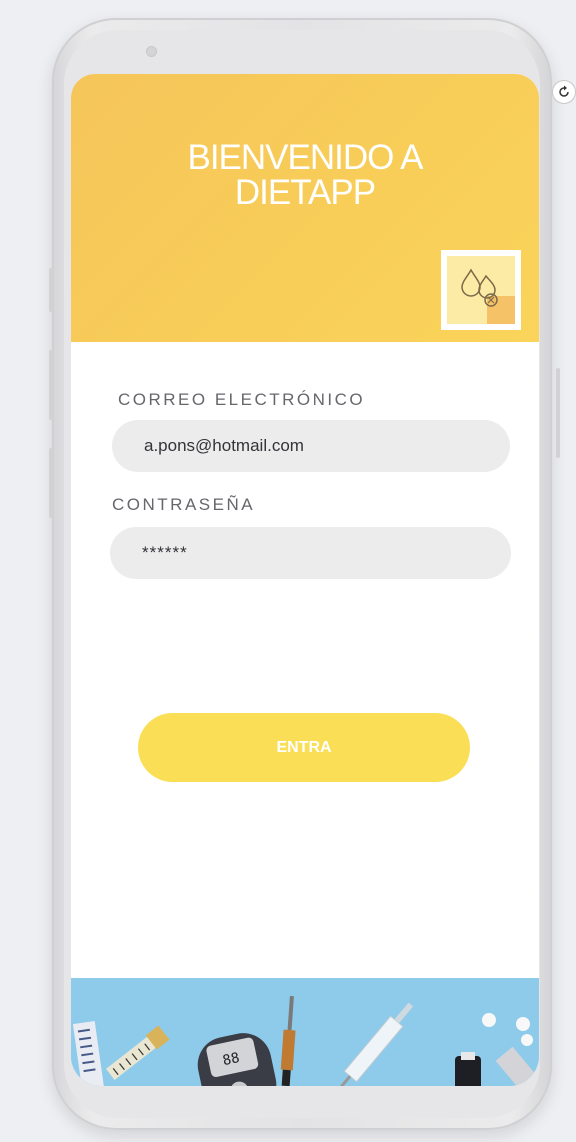 This screenshot has height=1142, width=576. I want to click on camera-dot, so click(151, 51).